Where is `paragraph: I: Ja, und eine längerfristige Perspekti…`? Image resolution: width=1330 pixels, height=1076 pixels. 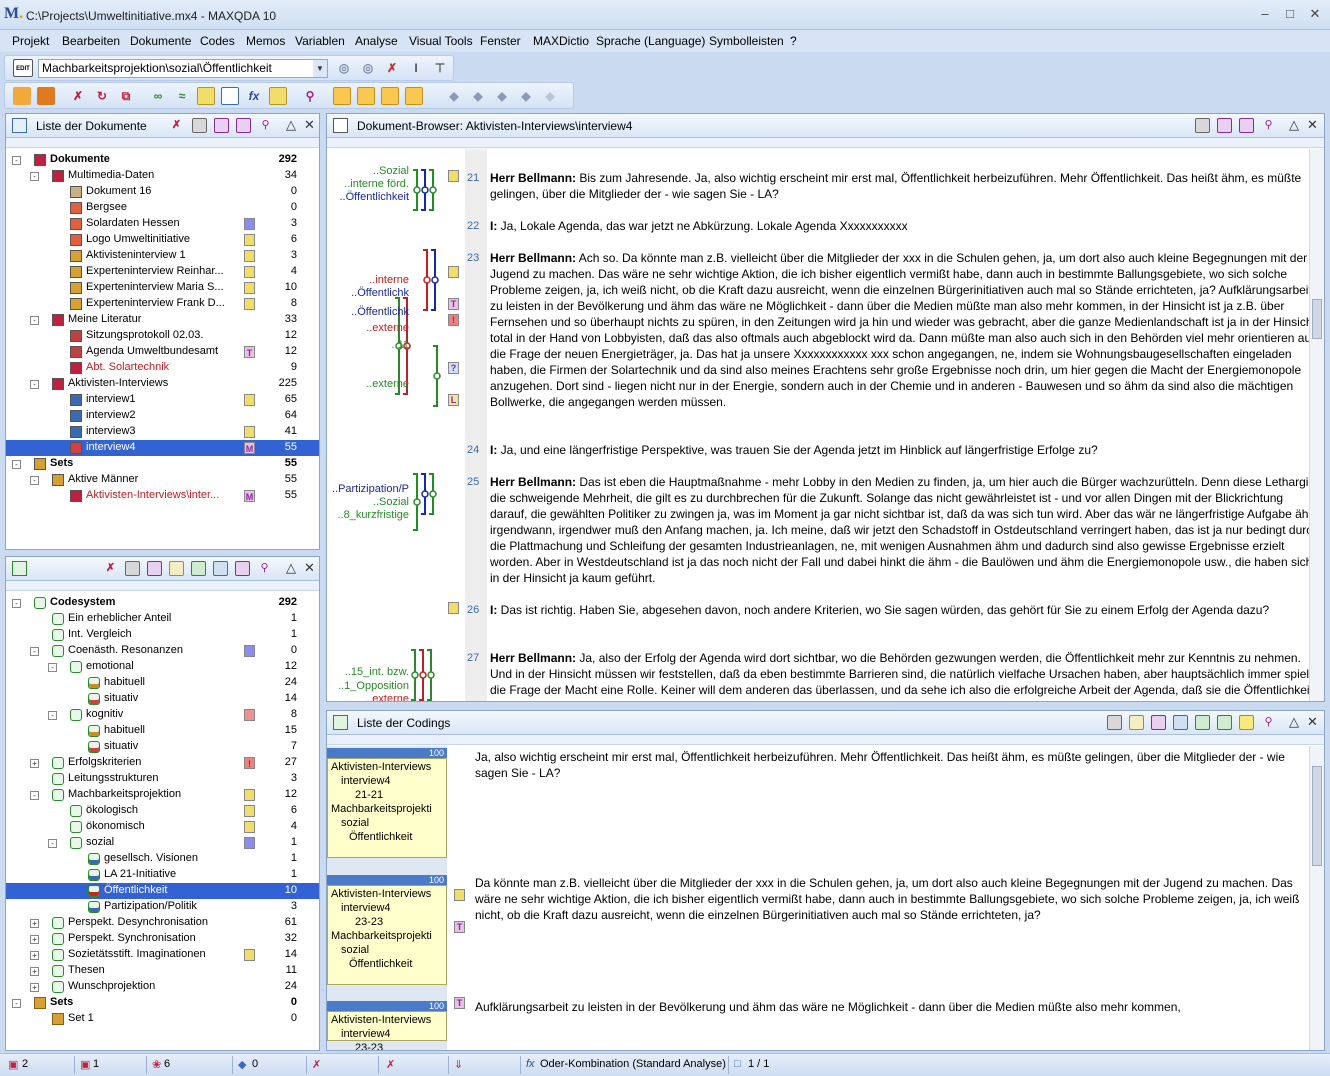
paragraph: I: Ja, und eine längerfristige Perspekti… is located at coordinates (905, 450).